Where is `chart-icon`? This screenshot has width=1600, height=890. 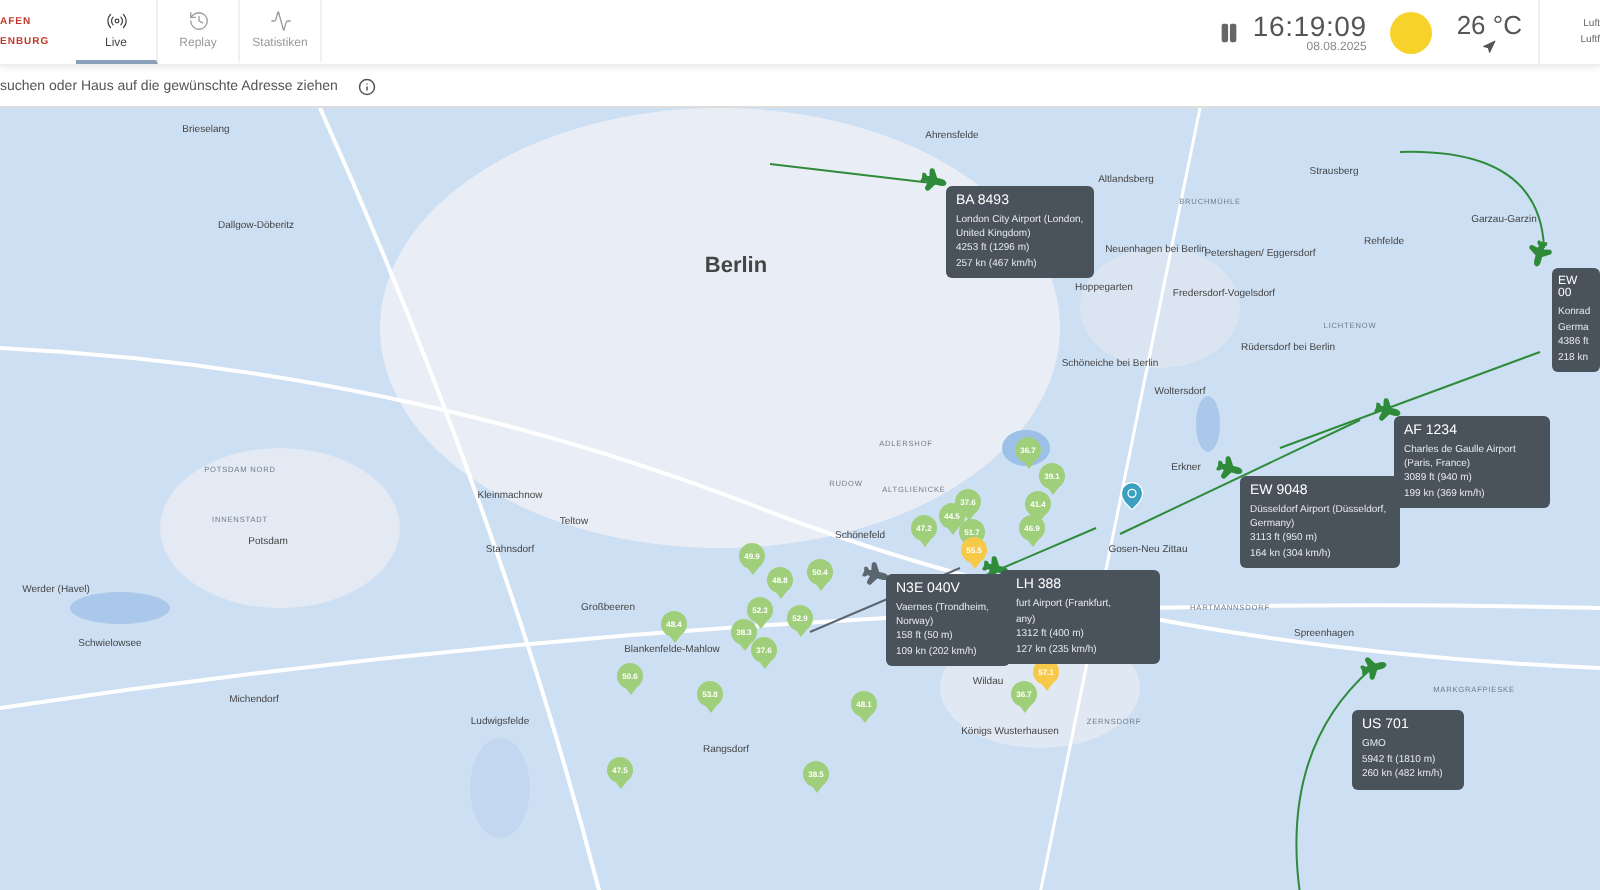
chart-icon is located at coordinates (280, 21).